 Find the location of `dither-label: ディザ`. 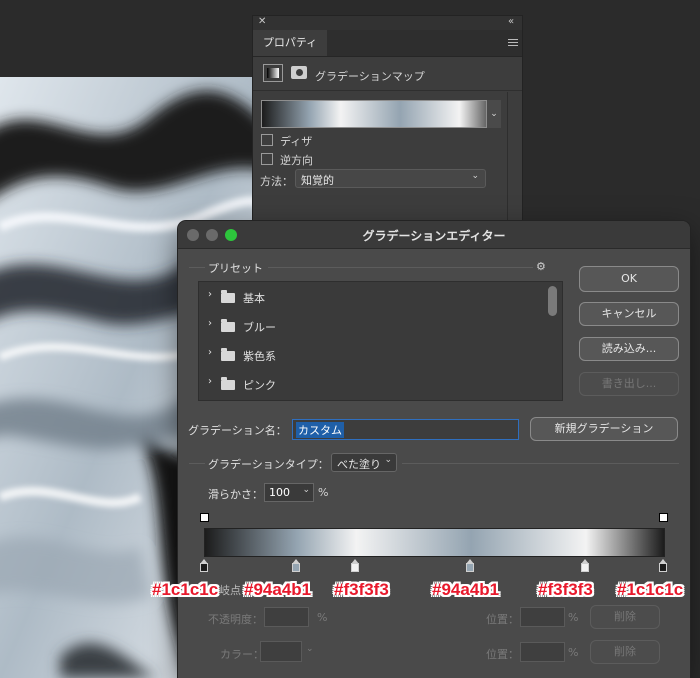

dither-label: ディザ is located at coordinates (296, 141).